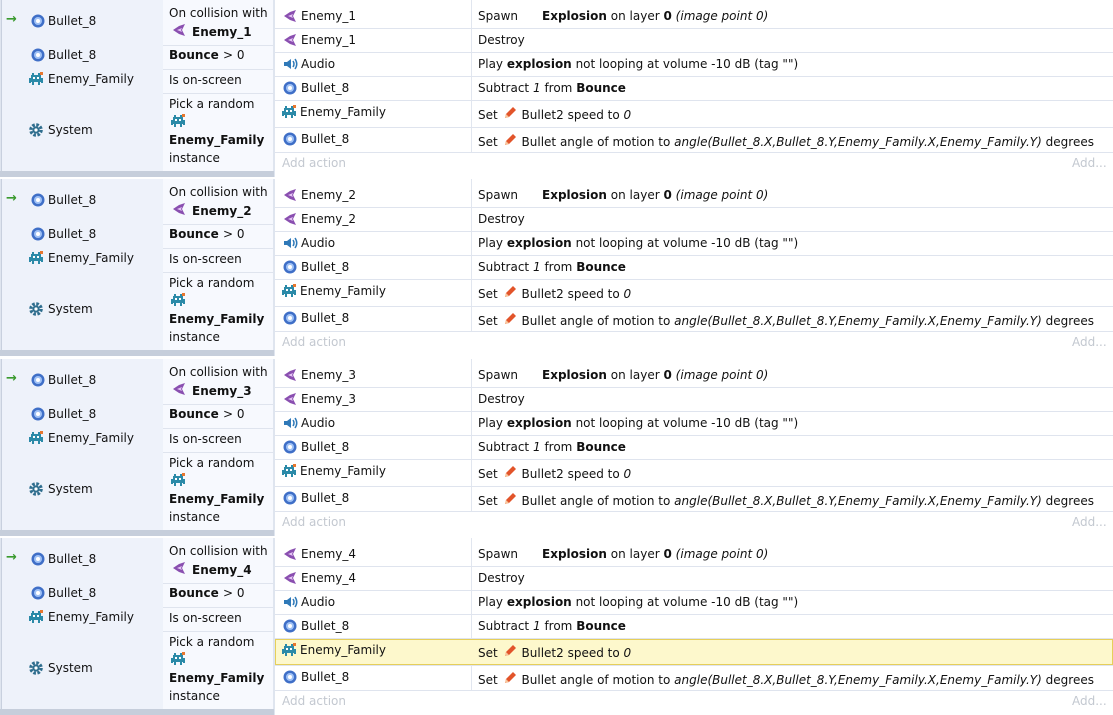  What do you see at coordinates (328, 40) in the screenshot?
I see `action-object-label: Enemy_1` at bounding box center [328, 40].